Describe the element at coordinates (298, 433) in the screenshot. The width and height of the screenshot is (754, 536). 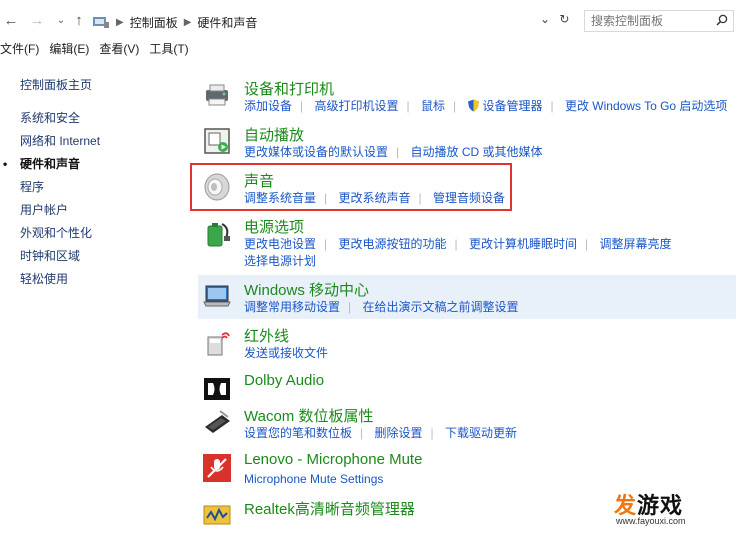
I see `link-pen-tablet: 设置您的笔和数位板` at that location.